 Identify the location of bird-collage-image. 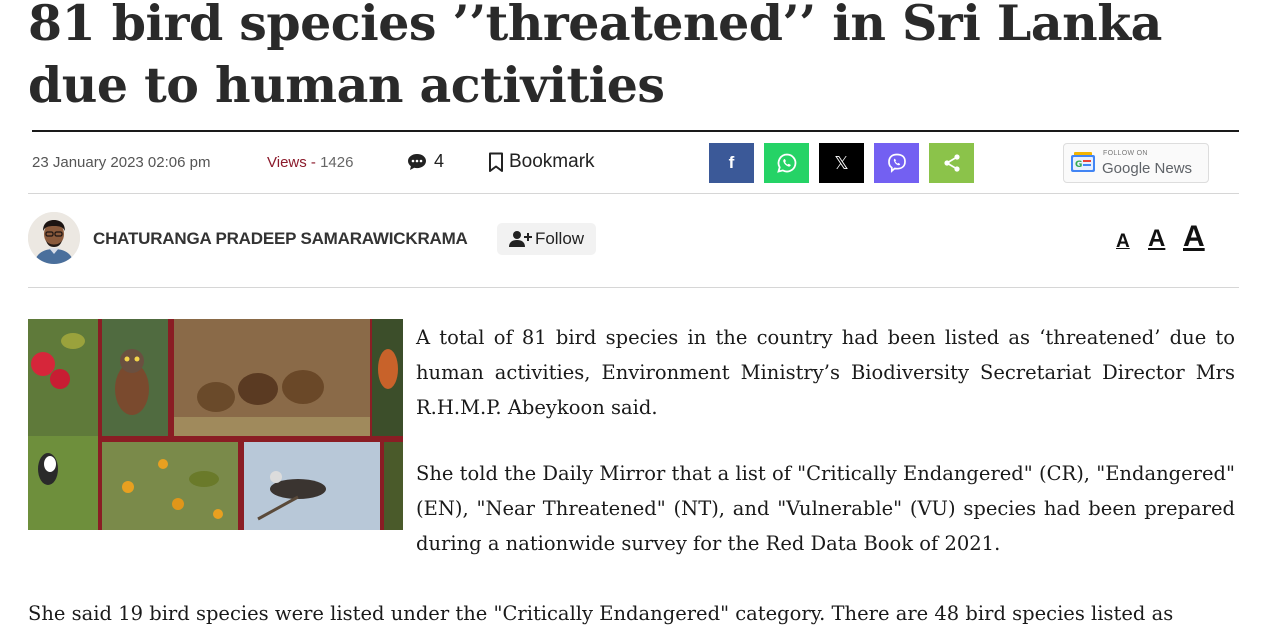
(215, 424).